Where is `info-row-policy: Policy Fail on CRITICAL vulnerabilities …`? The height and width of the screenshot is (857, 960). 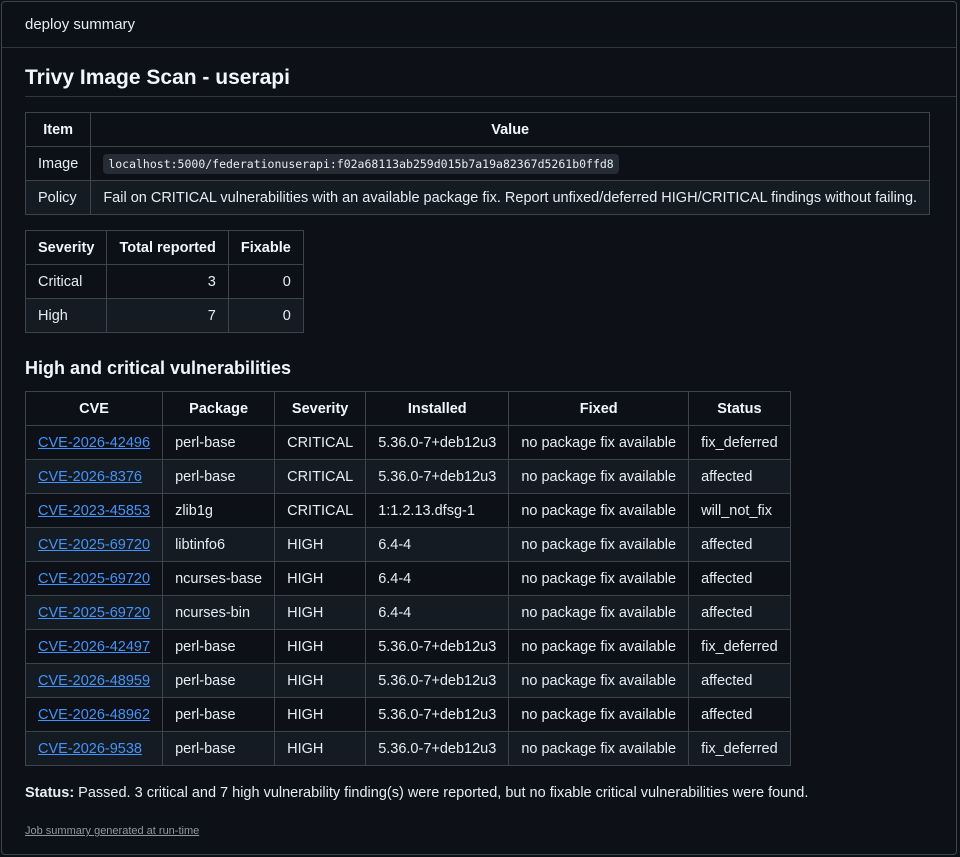
info-row-policy: Policy Fail on CRITICAL vulnerabilities … is located at coordinates (477, 197).